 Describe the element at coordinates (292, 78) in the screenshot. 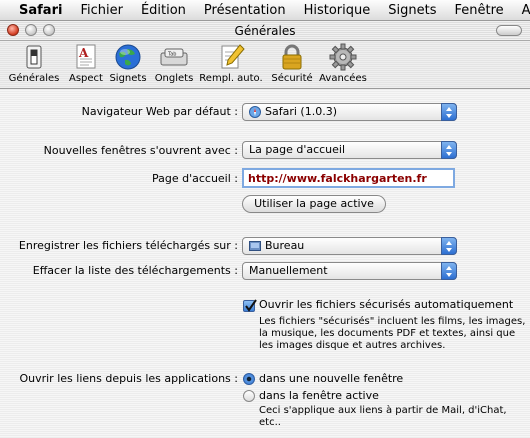

I see `toolbar-label: Sécurité` at that location.